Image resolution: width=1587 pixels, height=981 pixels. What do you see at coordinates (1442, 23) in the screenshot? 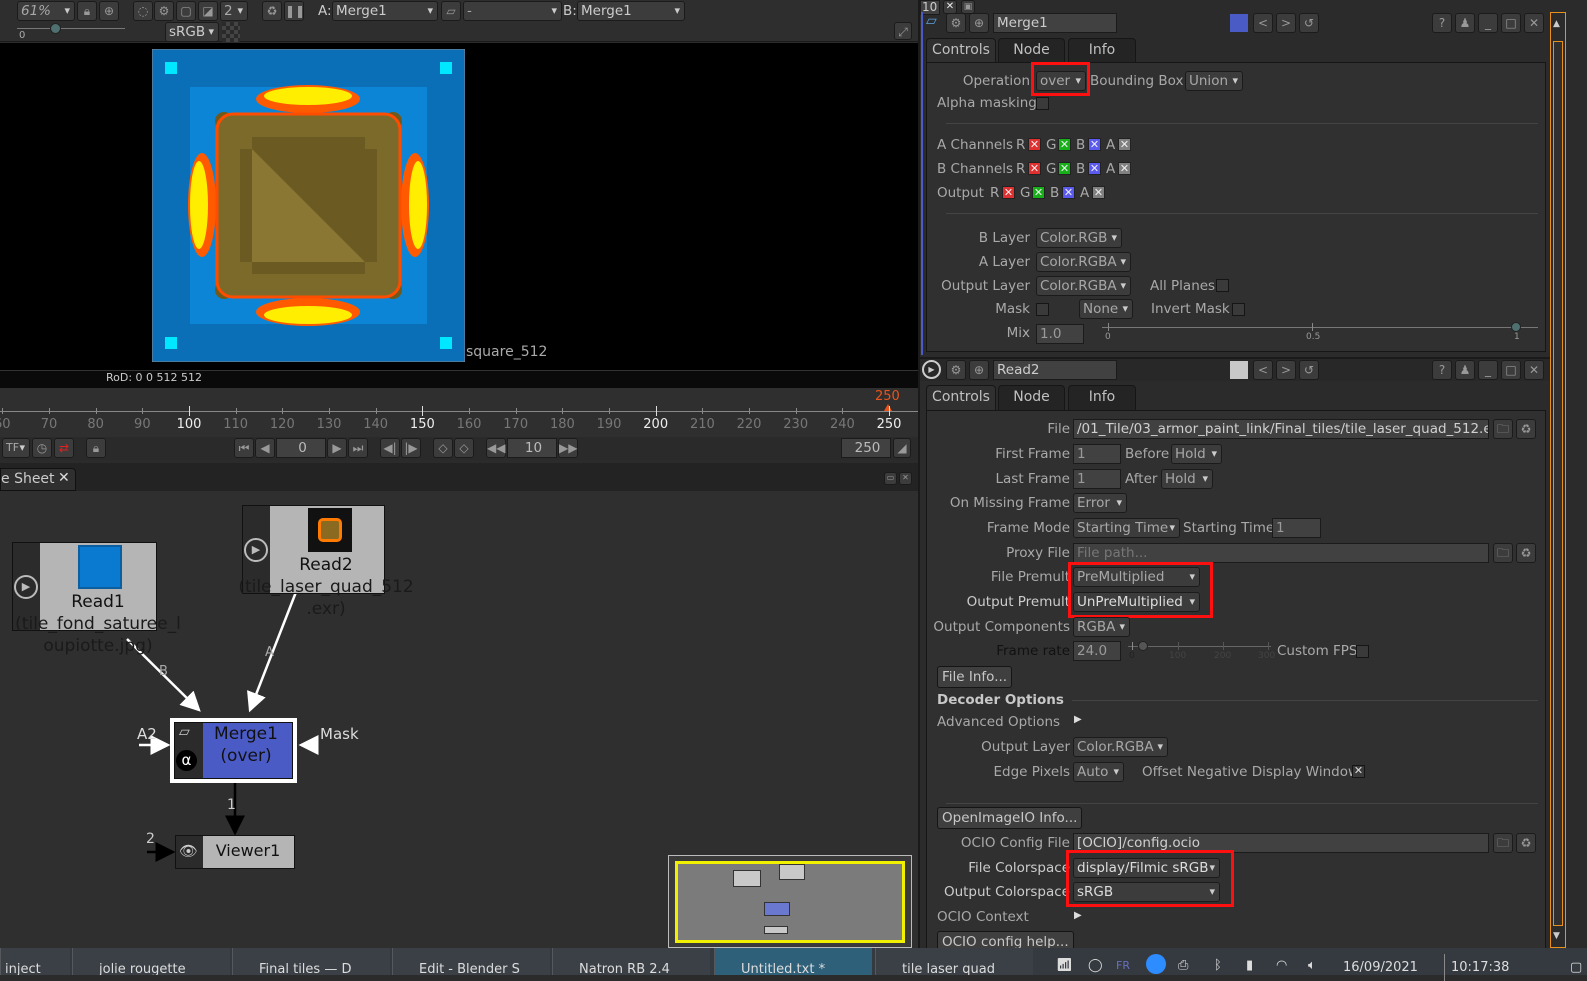
I see `help-icon: ?` at bounding box center [1442, 23].